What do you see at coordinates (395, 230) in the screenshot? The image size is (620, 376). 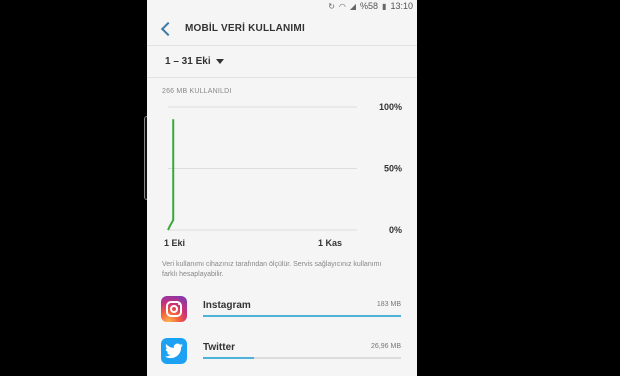 I see `y-tick-label: 0%` at bounding box center [395, 230].